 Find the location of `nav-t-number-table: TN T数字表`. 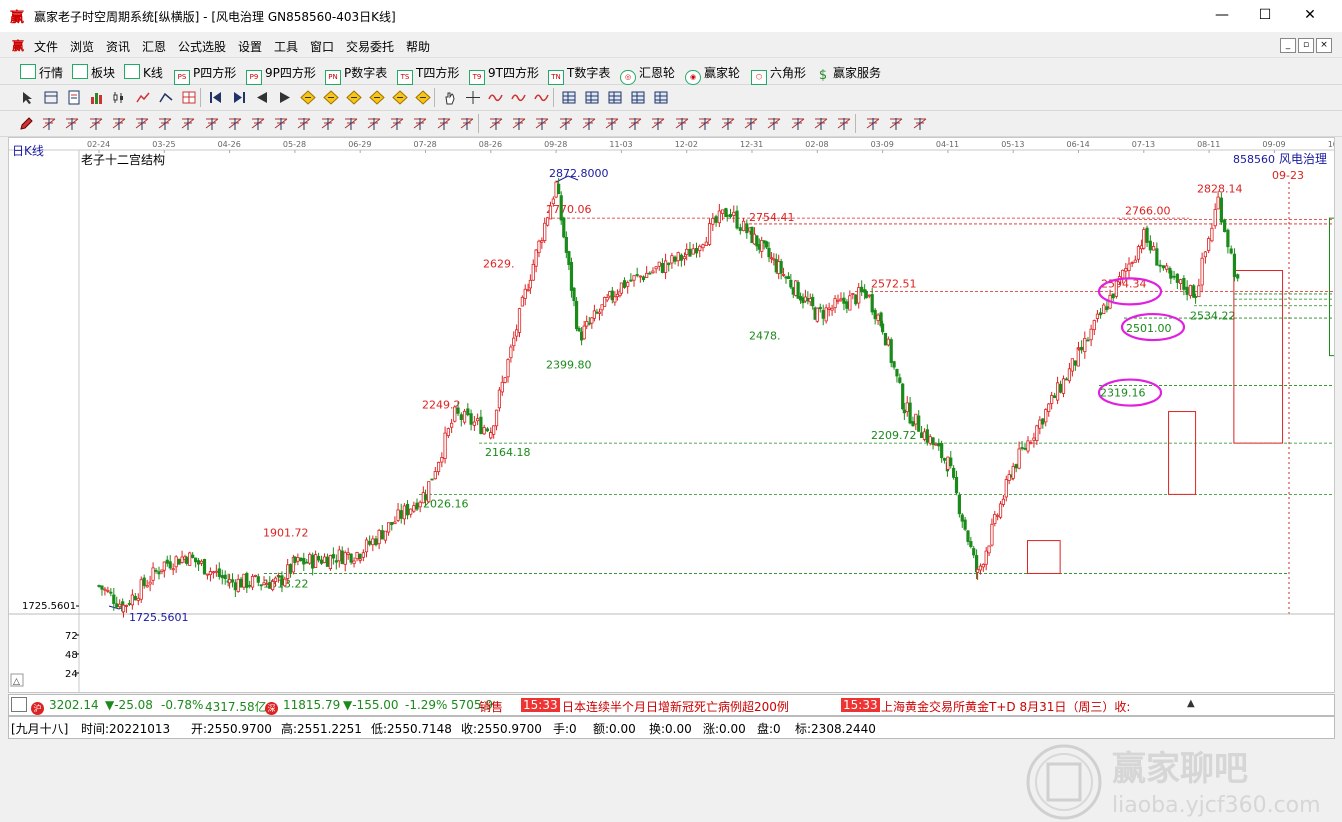

nav-t-number-table: TN T数字表 is located at coordinates (579, 74).